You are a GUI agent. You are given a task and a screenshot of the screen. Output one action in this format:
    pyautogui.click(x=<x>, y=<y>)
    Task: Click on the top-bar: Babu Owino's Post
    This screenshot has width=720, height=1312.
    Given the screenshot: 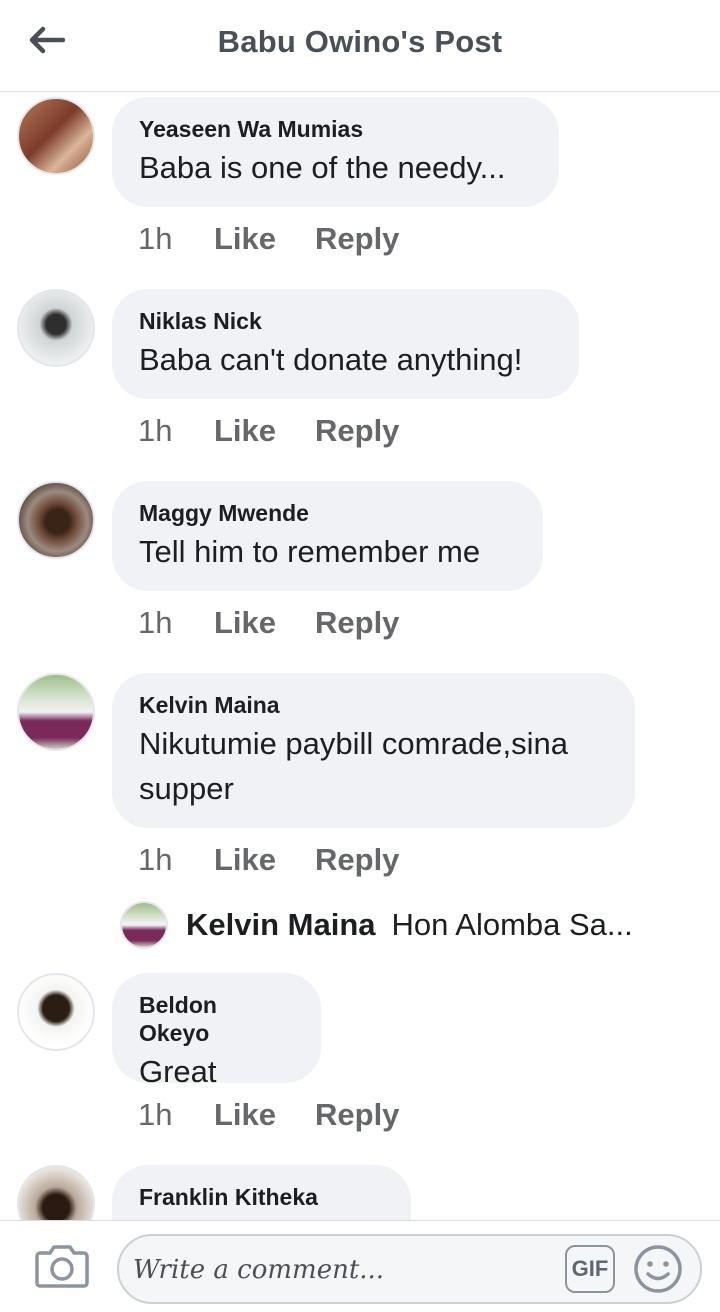 What is the action you would take?
    pyautogui.click(x=360, y=46)
    